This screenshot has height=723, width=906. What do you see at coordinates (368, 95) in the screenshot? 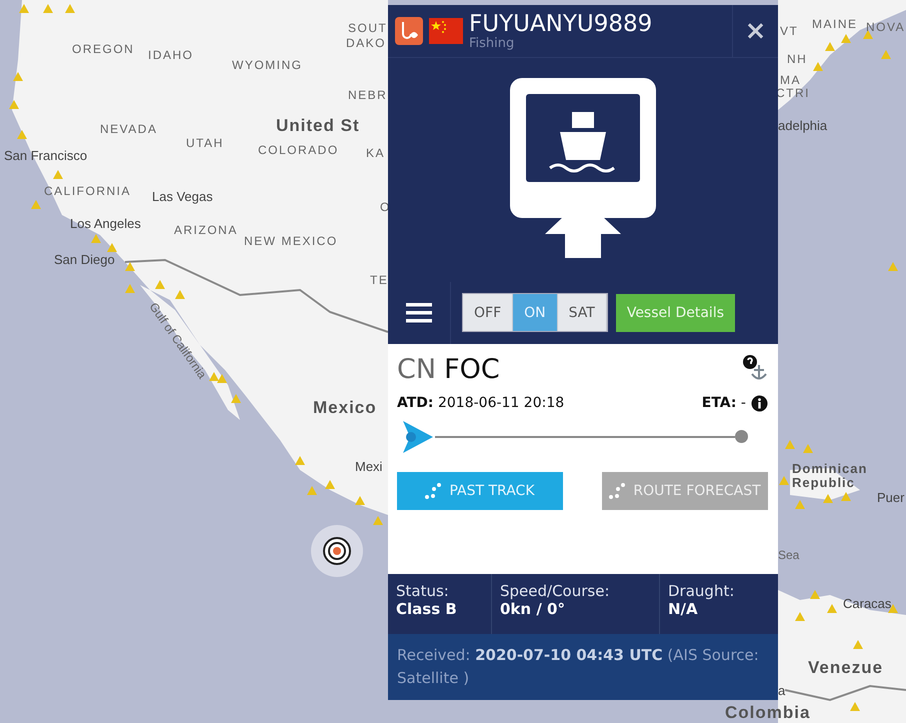
I see `map-label: NEBR` at bounding box center [368, 95].